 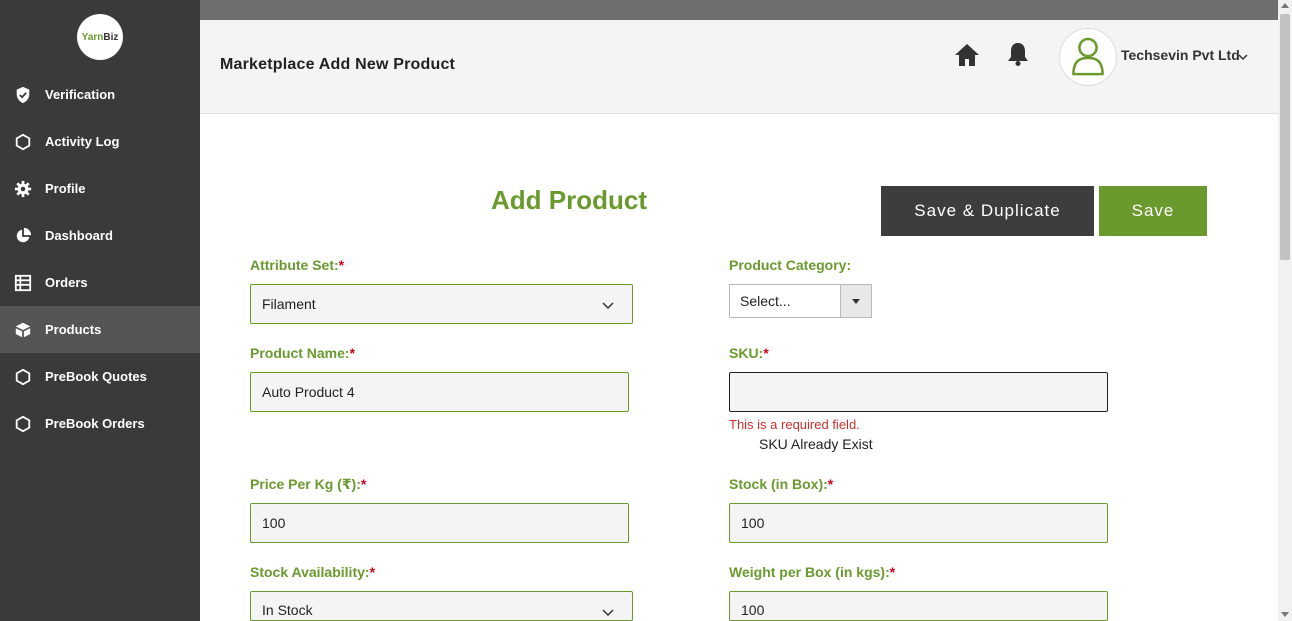 What do you see at coordinates (79, 235) in the screenshot?
I see `sidebar-item-label: Dashboard` at bounding box center [79, 235].